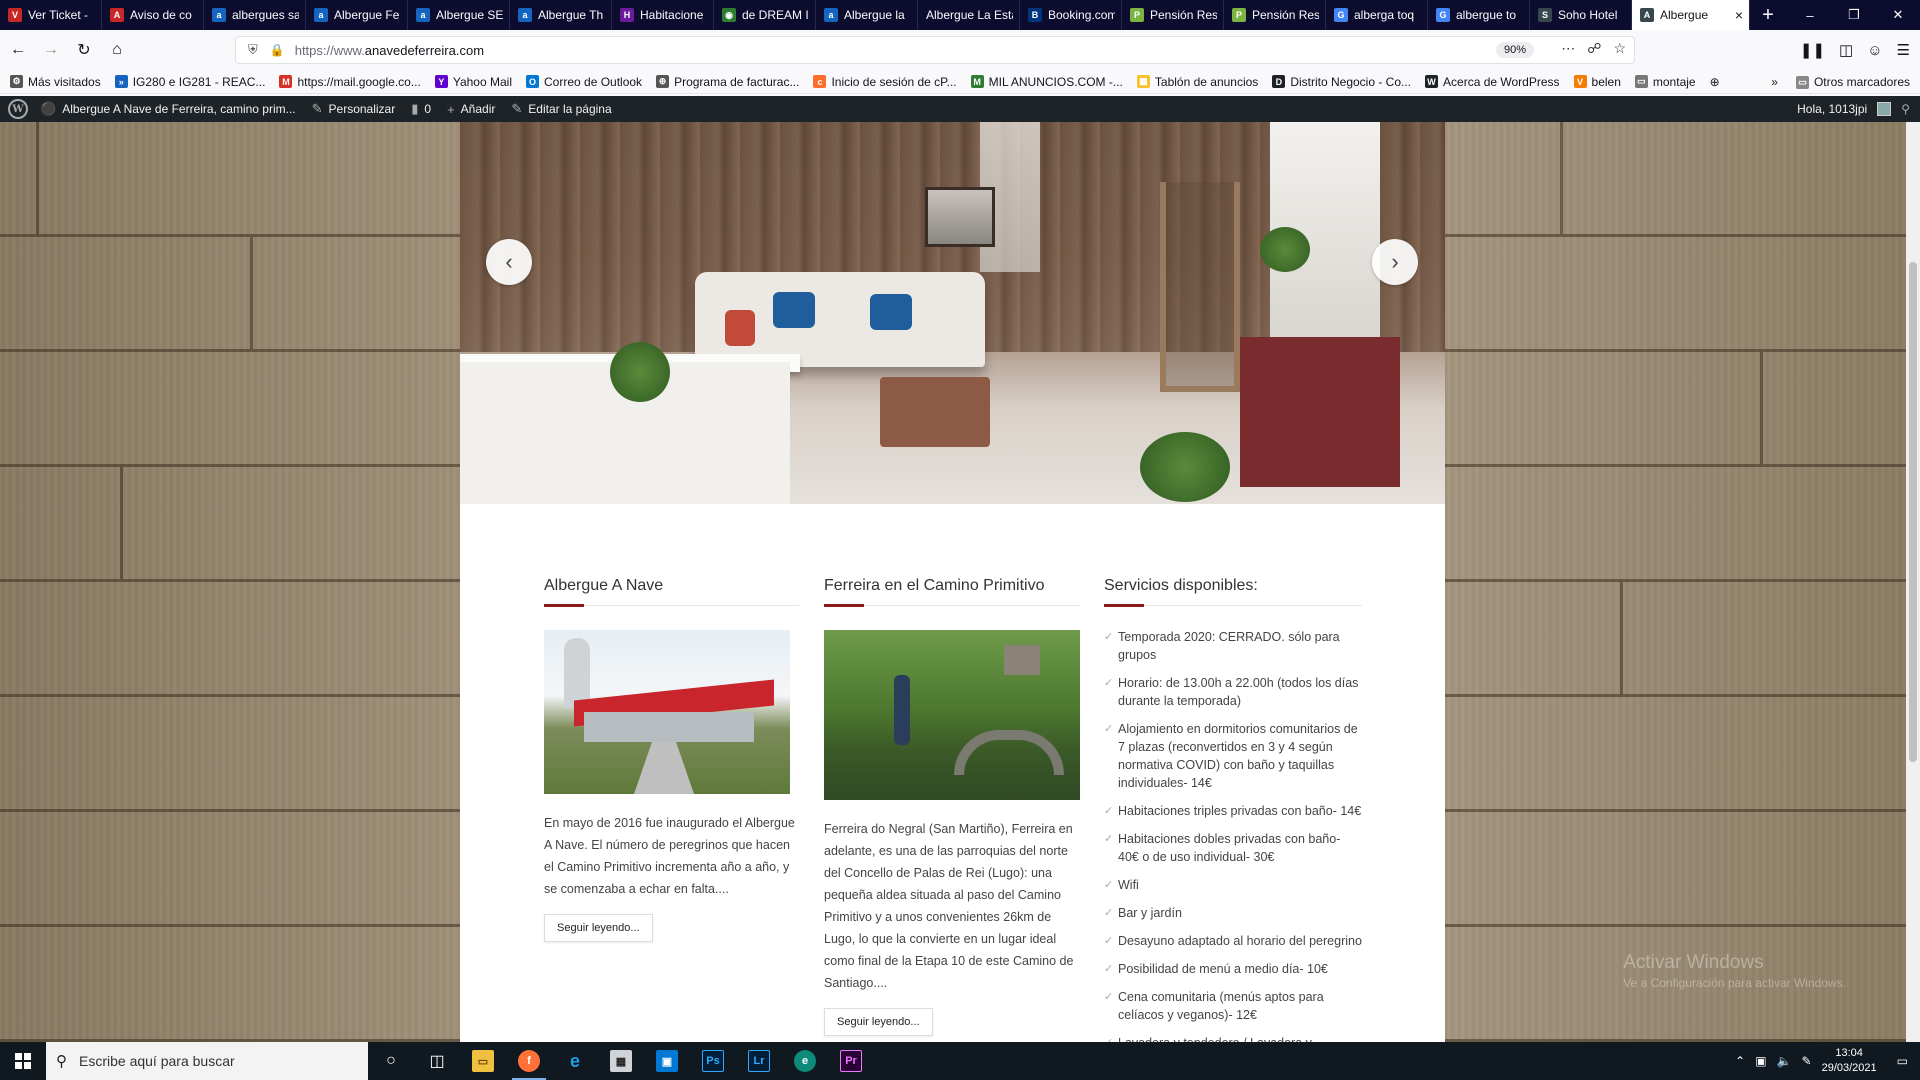 Image resolution: width=1920 pixels, height=1080 pixels. What do you see at coordinates (473, 82) in the screenshot?
I see `bookmark-item: Y Yahoo Mail` at bounding box center [473, 82].